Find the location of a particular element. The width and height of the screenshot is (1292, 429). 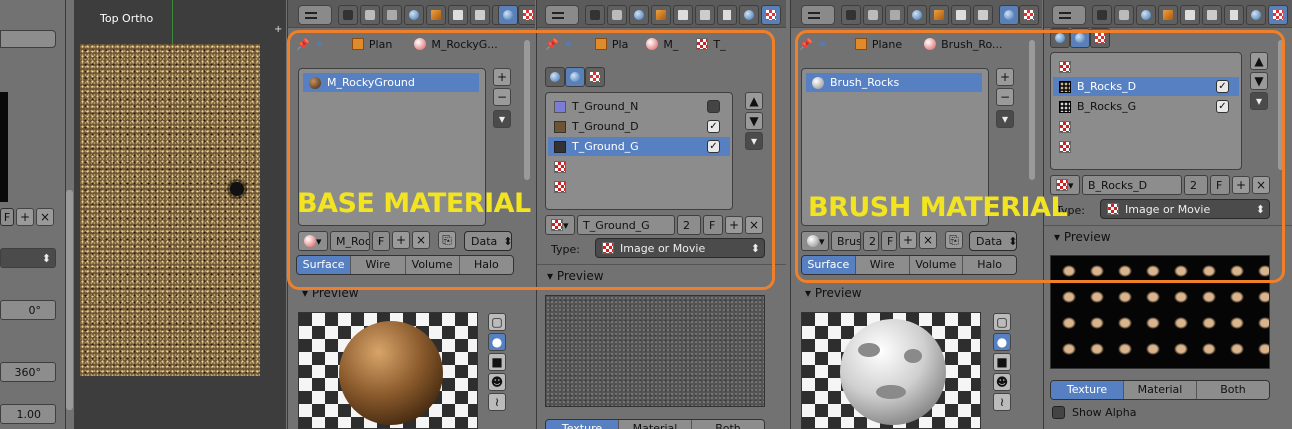

preview-flat-button: ▢ is located at coordinates (497, 322).